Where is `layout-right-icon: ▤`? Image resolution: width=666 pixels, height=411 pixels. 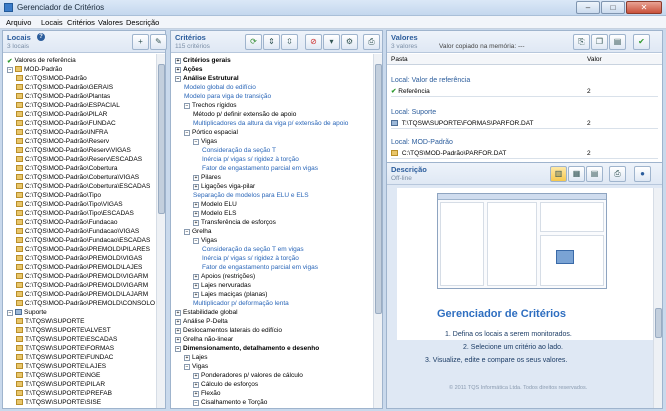 layout-right-icon: ▤ is located at coordinates (594, 174).